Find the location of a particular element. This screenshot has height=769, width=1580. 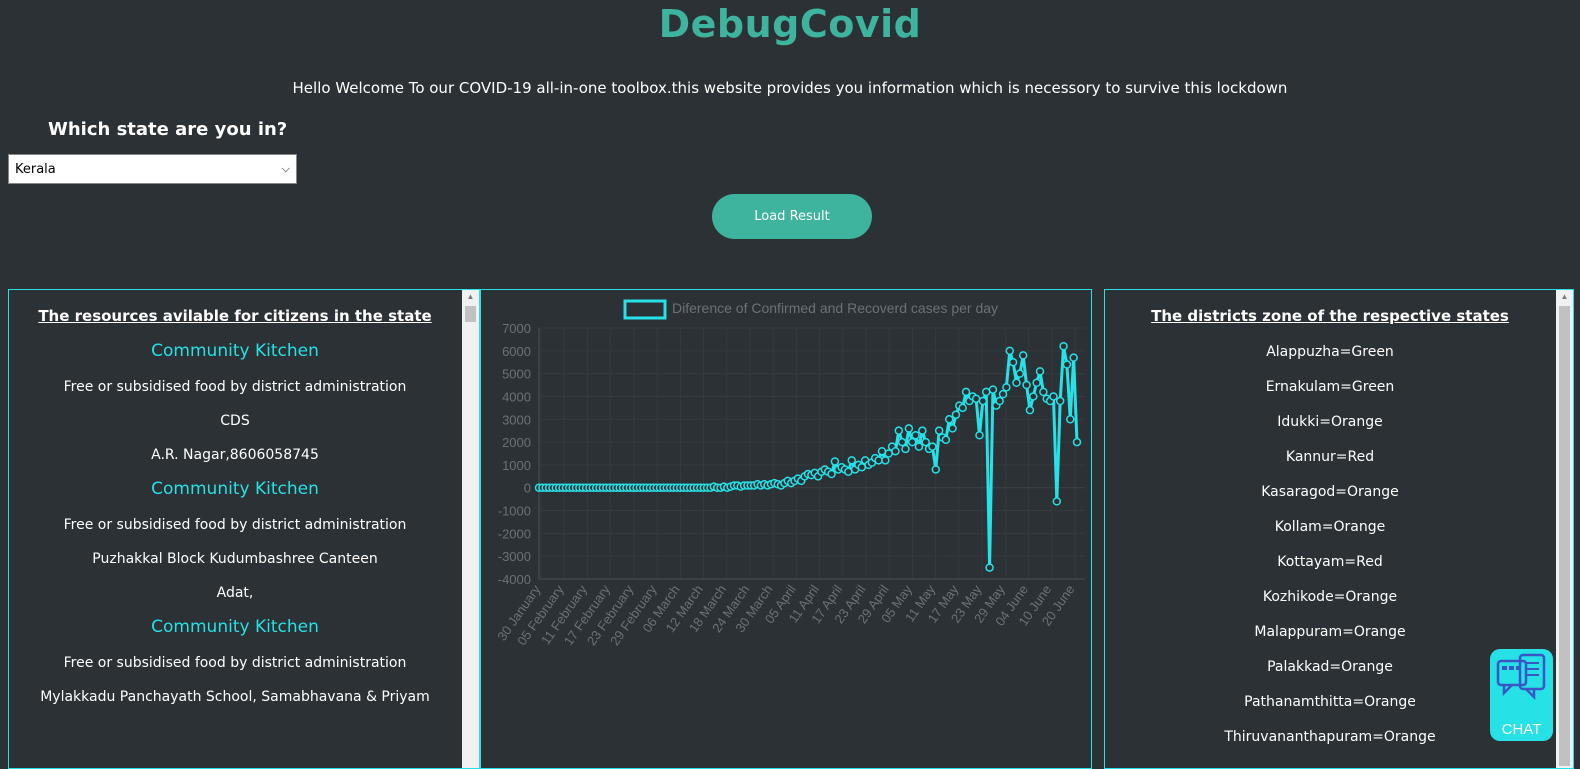

state-question: Which state are you in? is located at coordinates (168, 129).